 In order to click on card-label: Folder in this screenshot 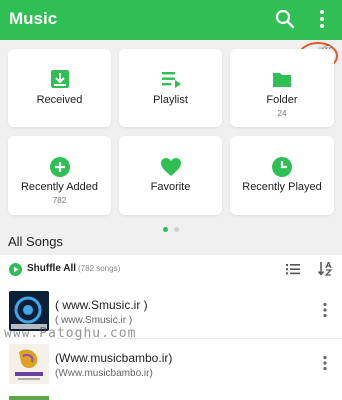, I will do `click(282, 100)`.